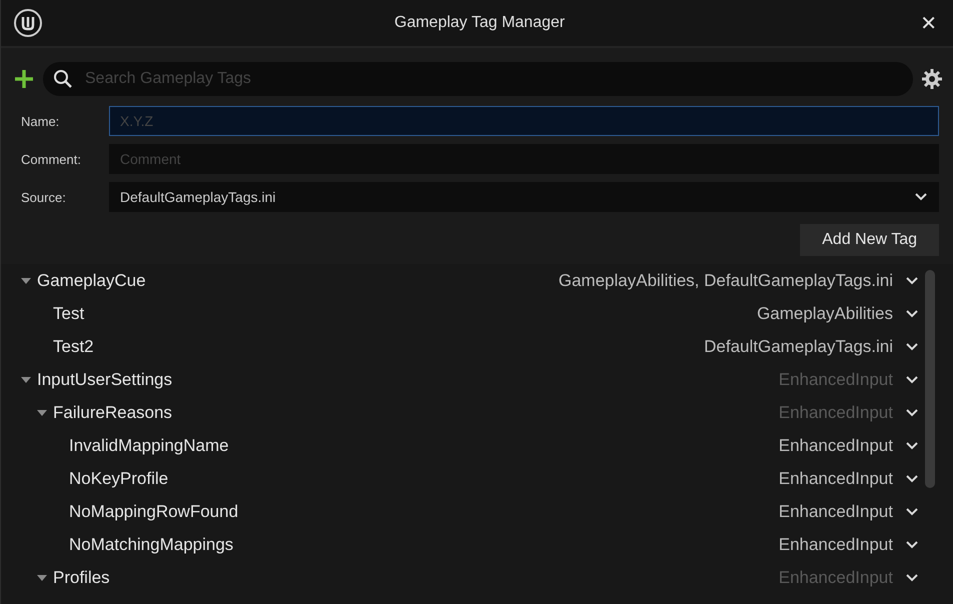 The width and height of the screenshot is (953, 604). Describe the element at coordinates (932, 79) in the screenshot. I see `settings-icon` at that location.